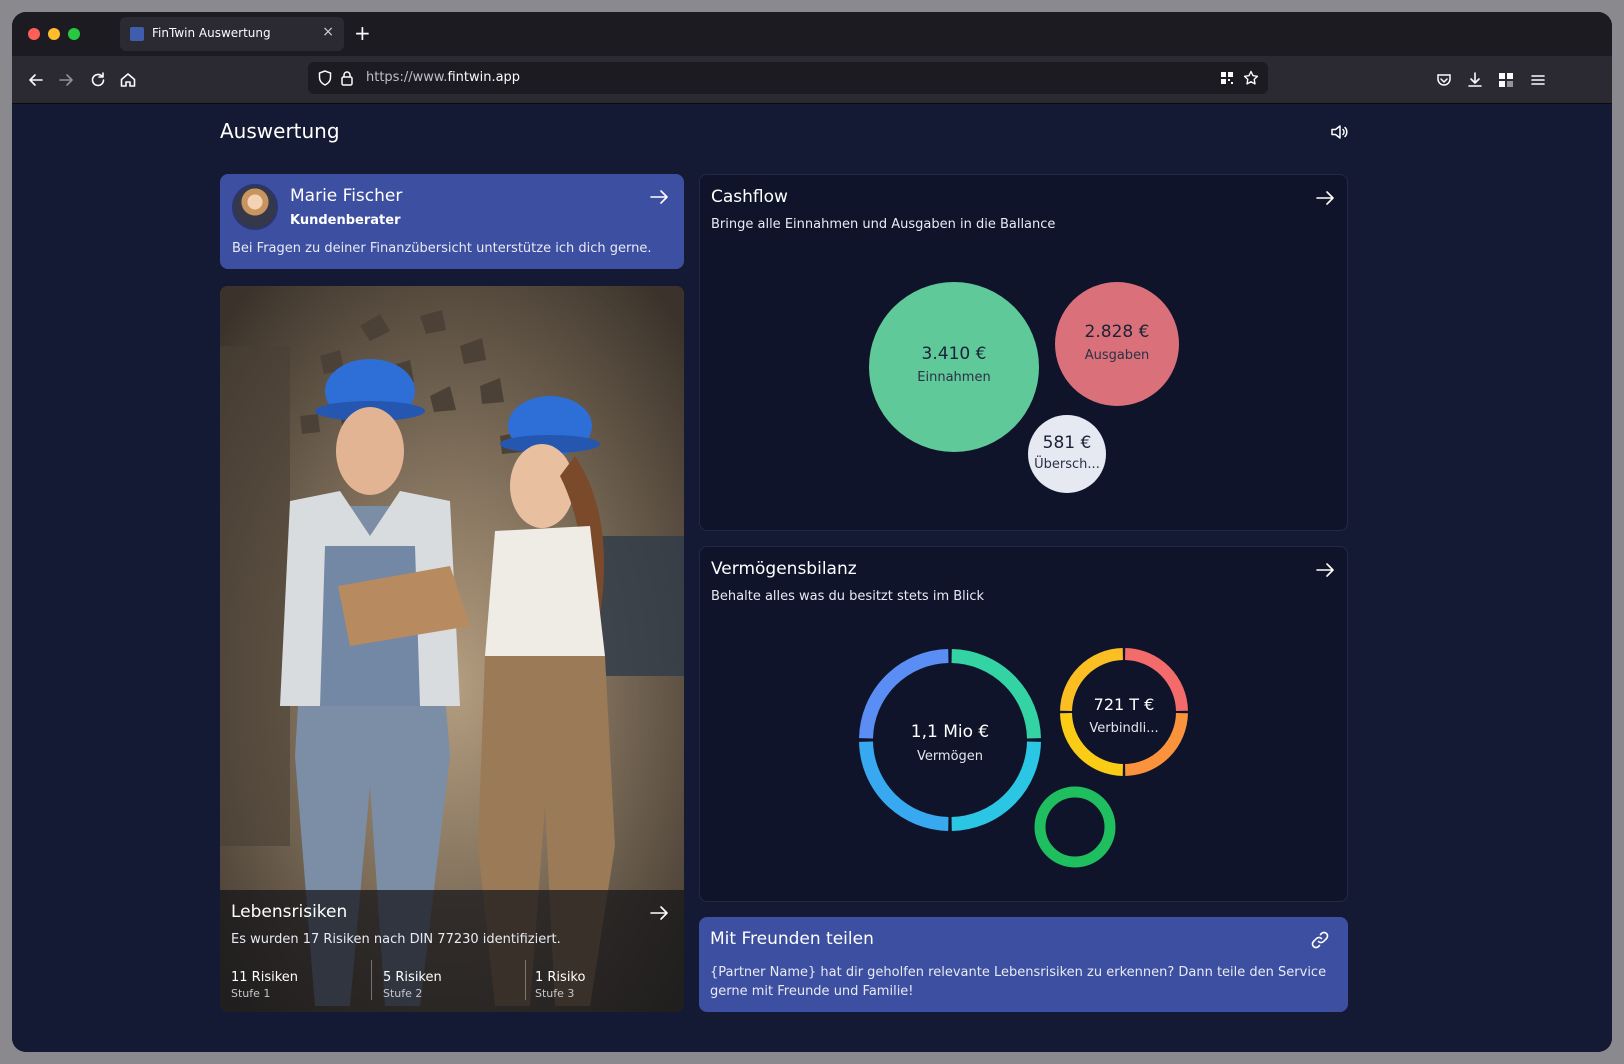 This screenshot has height=1064, width=1624. I want to click on home-icon, so click(128, 80).